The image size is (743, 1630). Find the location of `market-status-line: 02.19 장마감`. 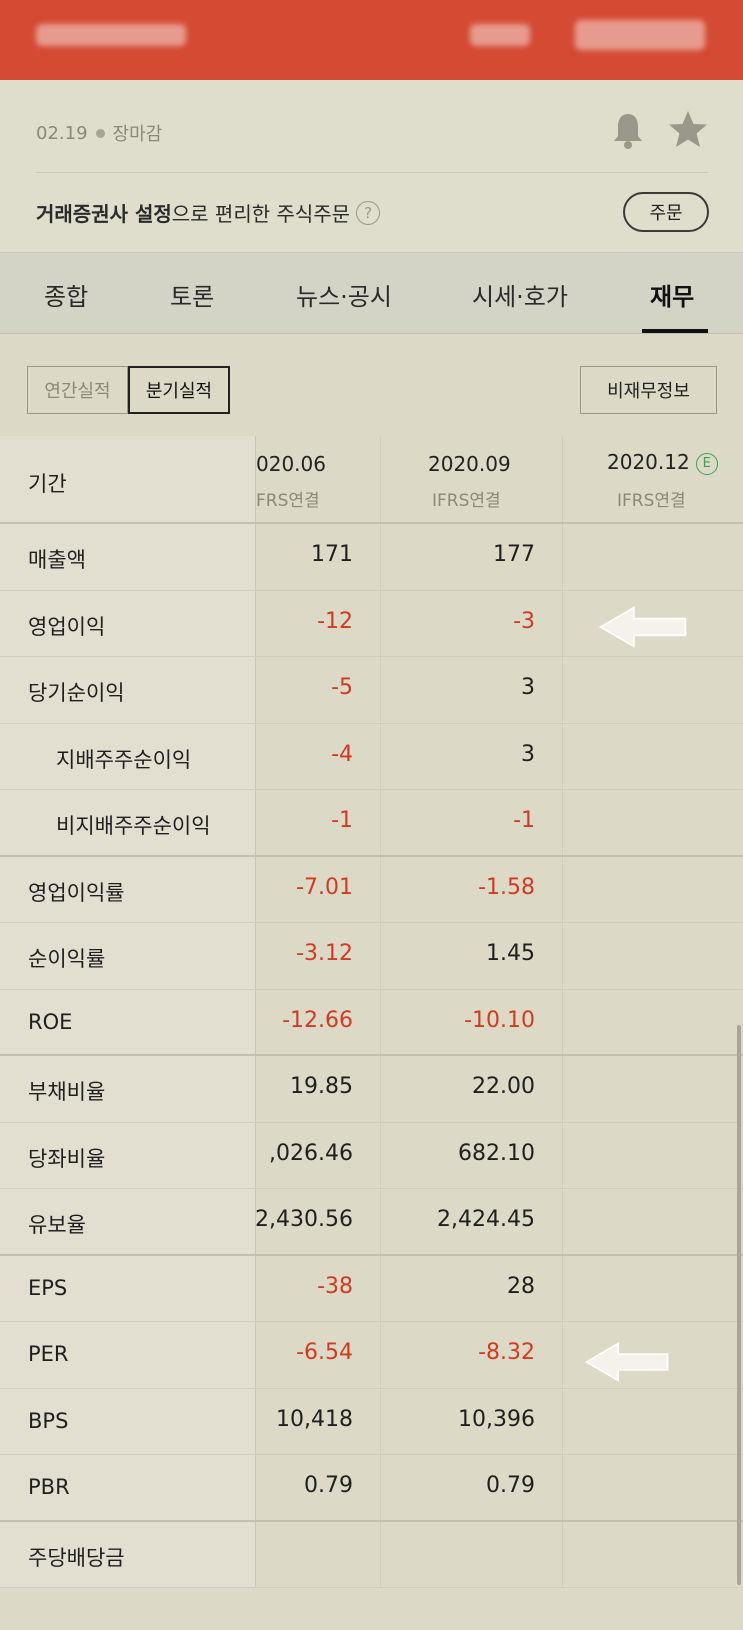

market-status-line: 02.19 장마감 is located at coordinates (99, 133).